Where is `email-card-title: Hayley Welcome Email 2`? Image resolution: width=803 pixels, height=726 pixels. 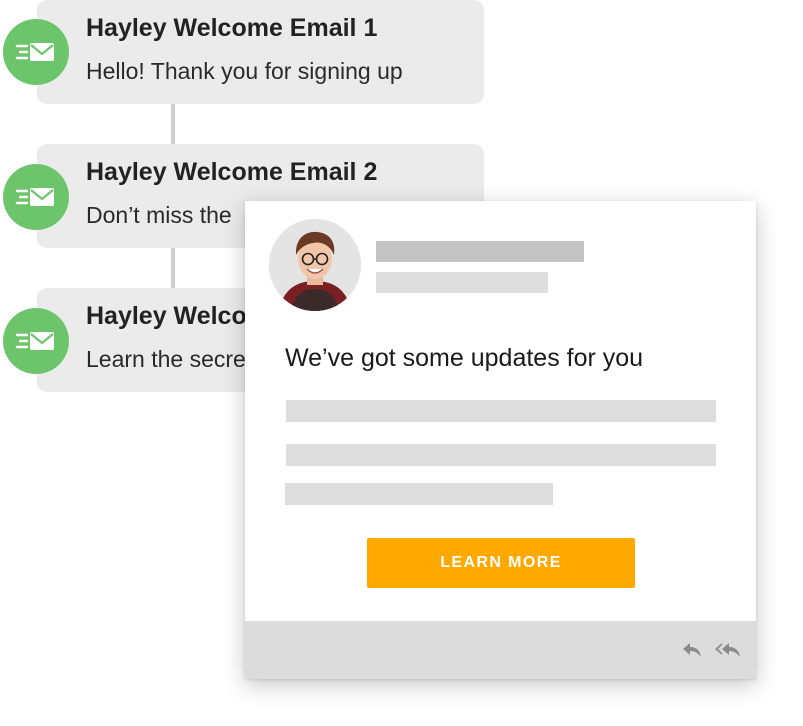
email-card-title: Hayley Welcome Email 2 is located at coordinates (232, 172).